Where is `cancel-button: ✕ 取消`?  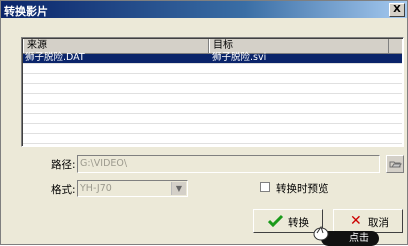
cancel-button: ✕ 取消 is located at coordinates (368, 221).